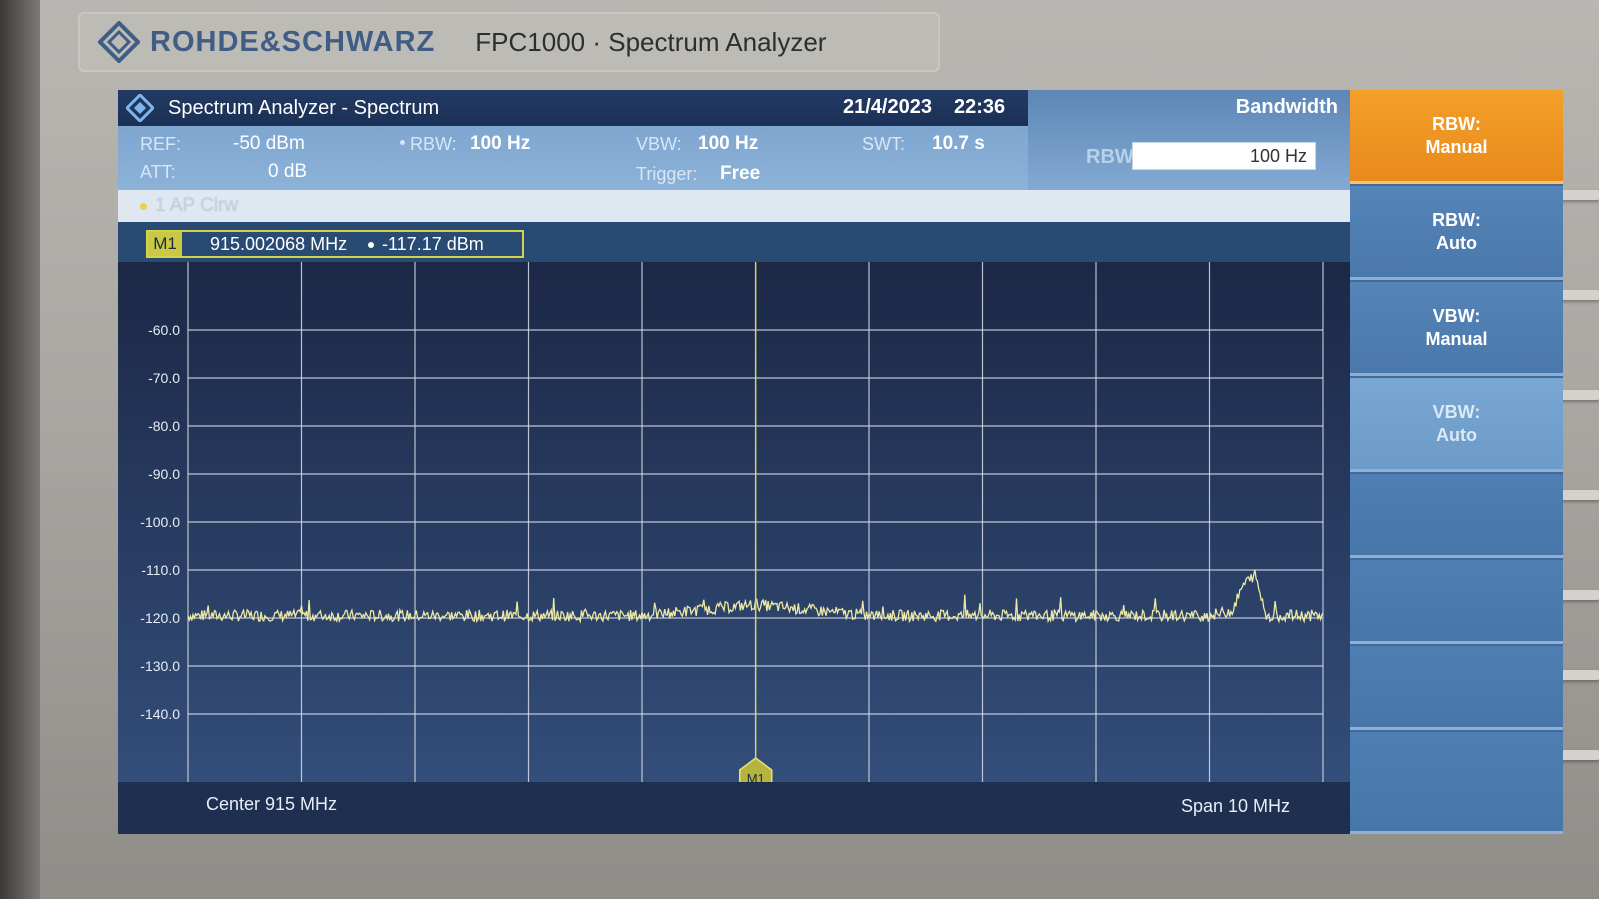 The height and width of the screenshot is (899, 1599). What do you see at coordinates (734, 206) in the screenshot?
I see `trace-info-strip: 1 AP Clrw` at bounding box center [734, 206].